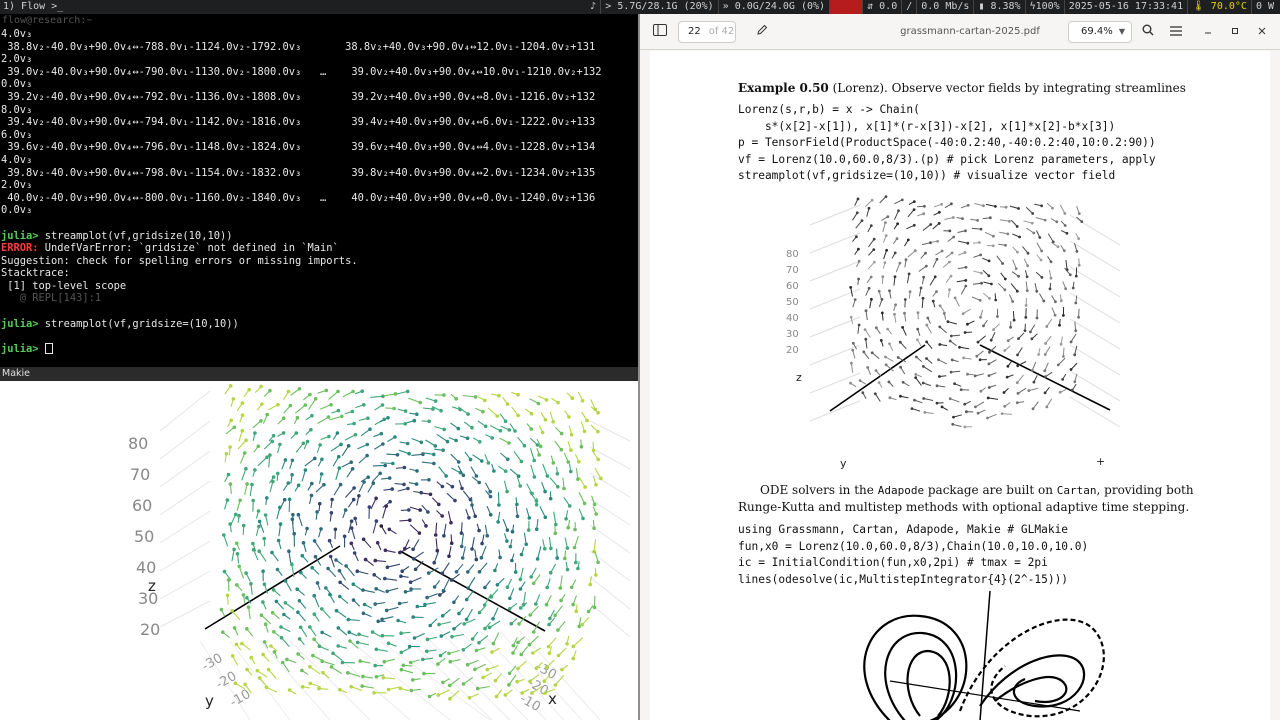 The width and height of the screenshot is (1280, 720). I want to click on terminal-text: streamplot(vf,gridsize=(10,10)), so click(141, 323).